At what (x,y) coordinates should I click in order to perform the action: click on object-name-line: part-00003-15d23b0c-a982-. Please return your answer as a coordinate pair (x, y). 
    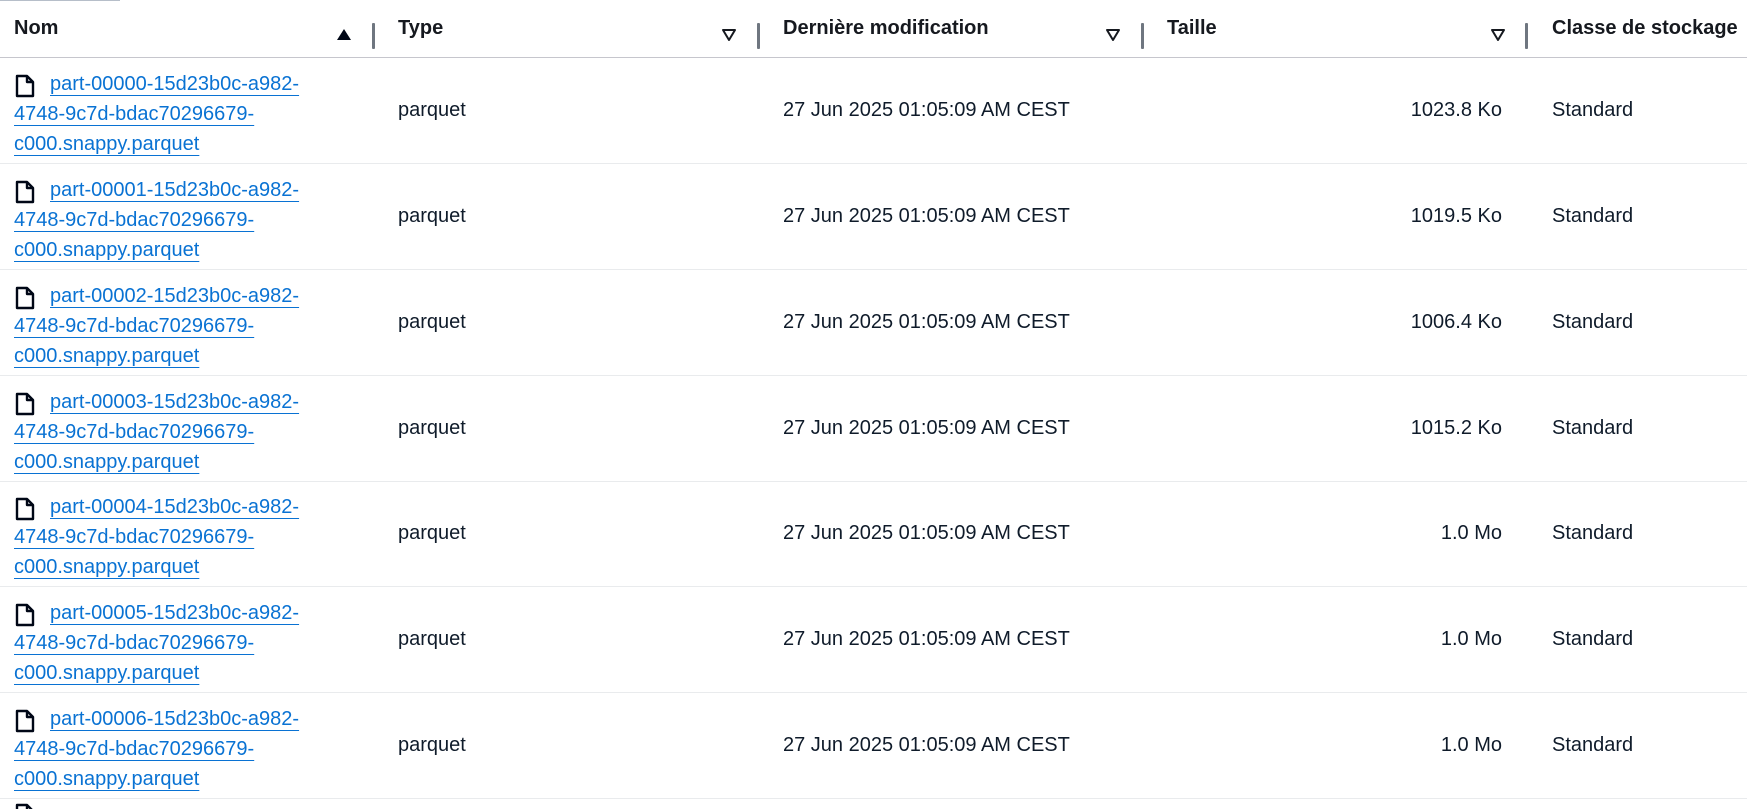
    Looking at the image, I should click on (175, 402).